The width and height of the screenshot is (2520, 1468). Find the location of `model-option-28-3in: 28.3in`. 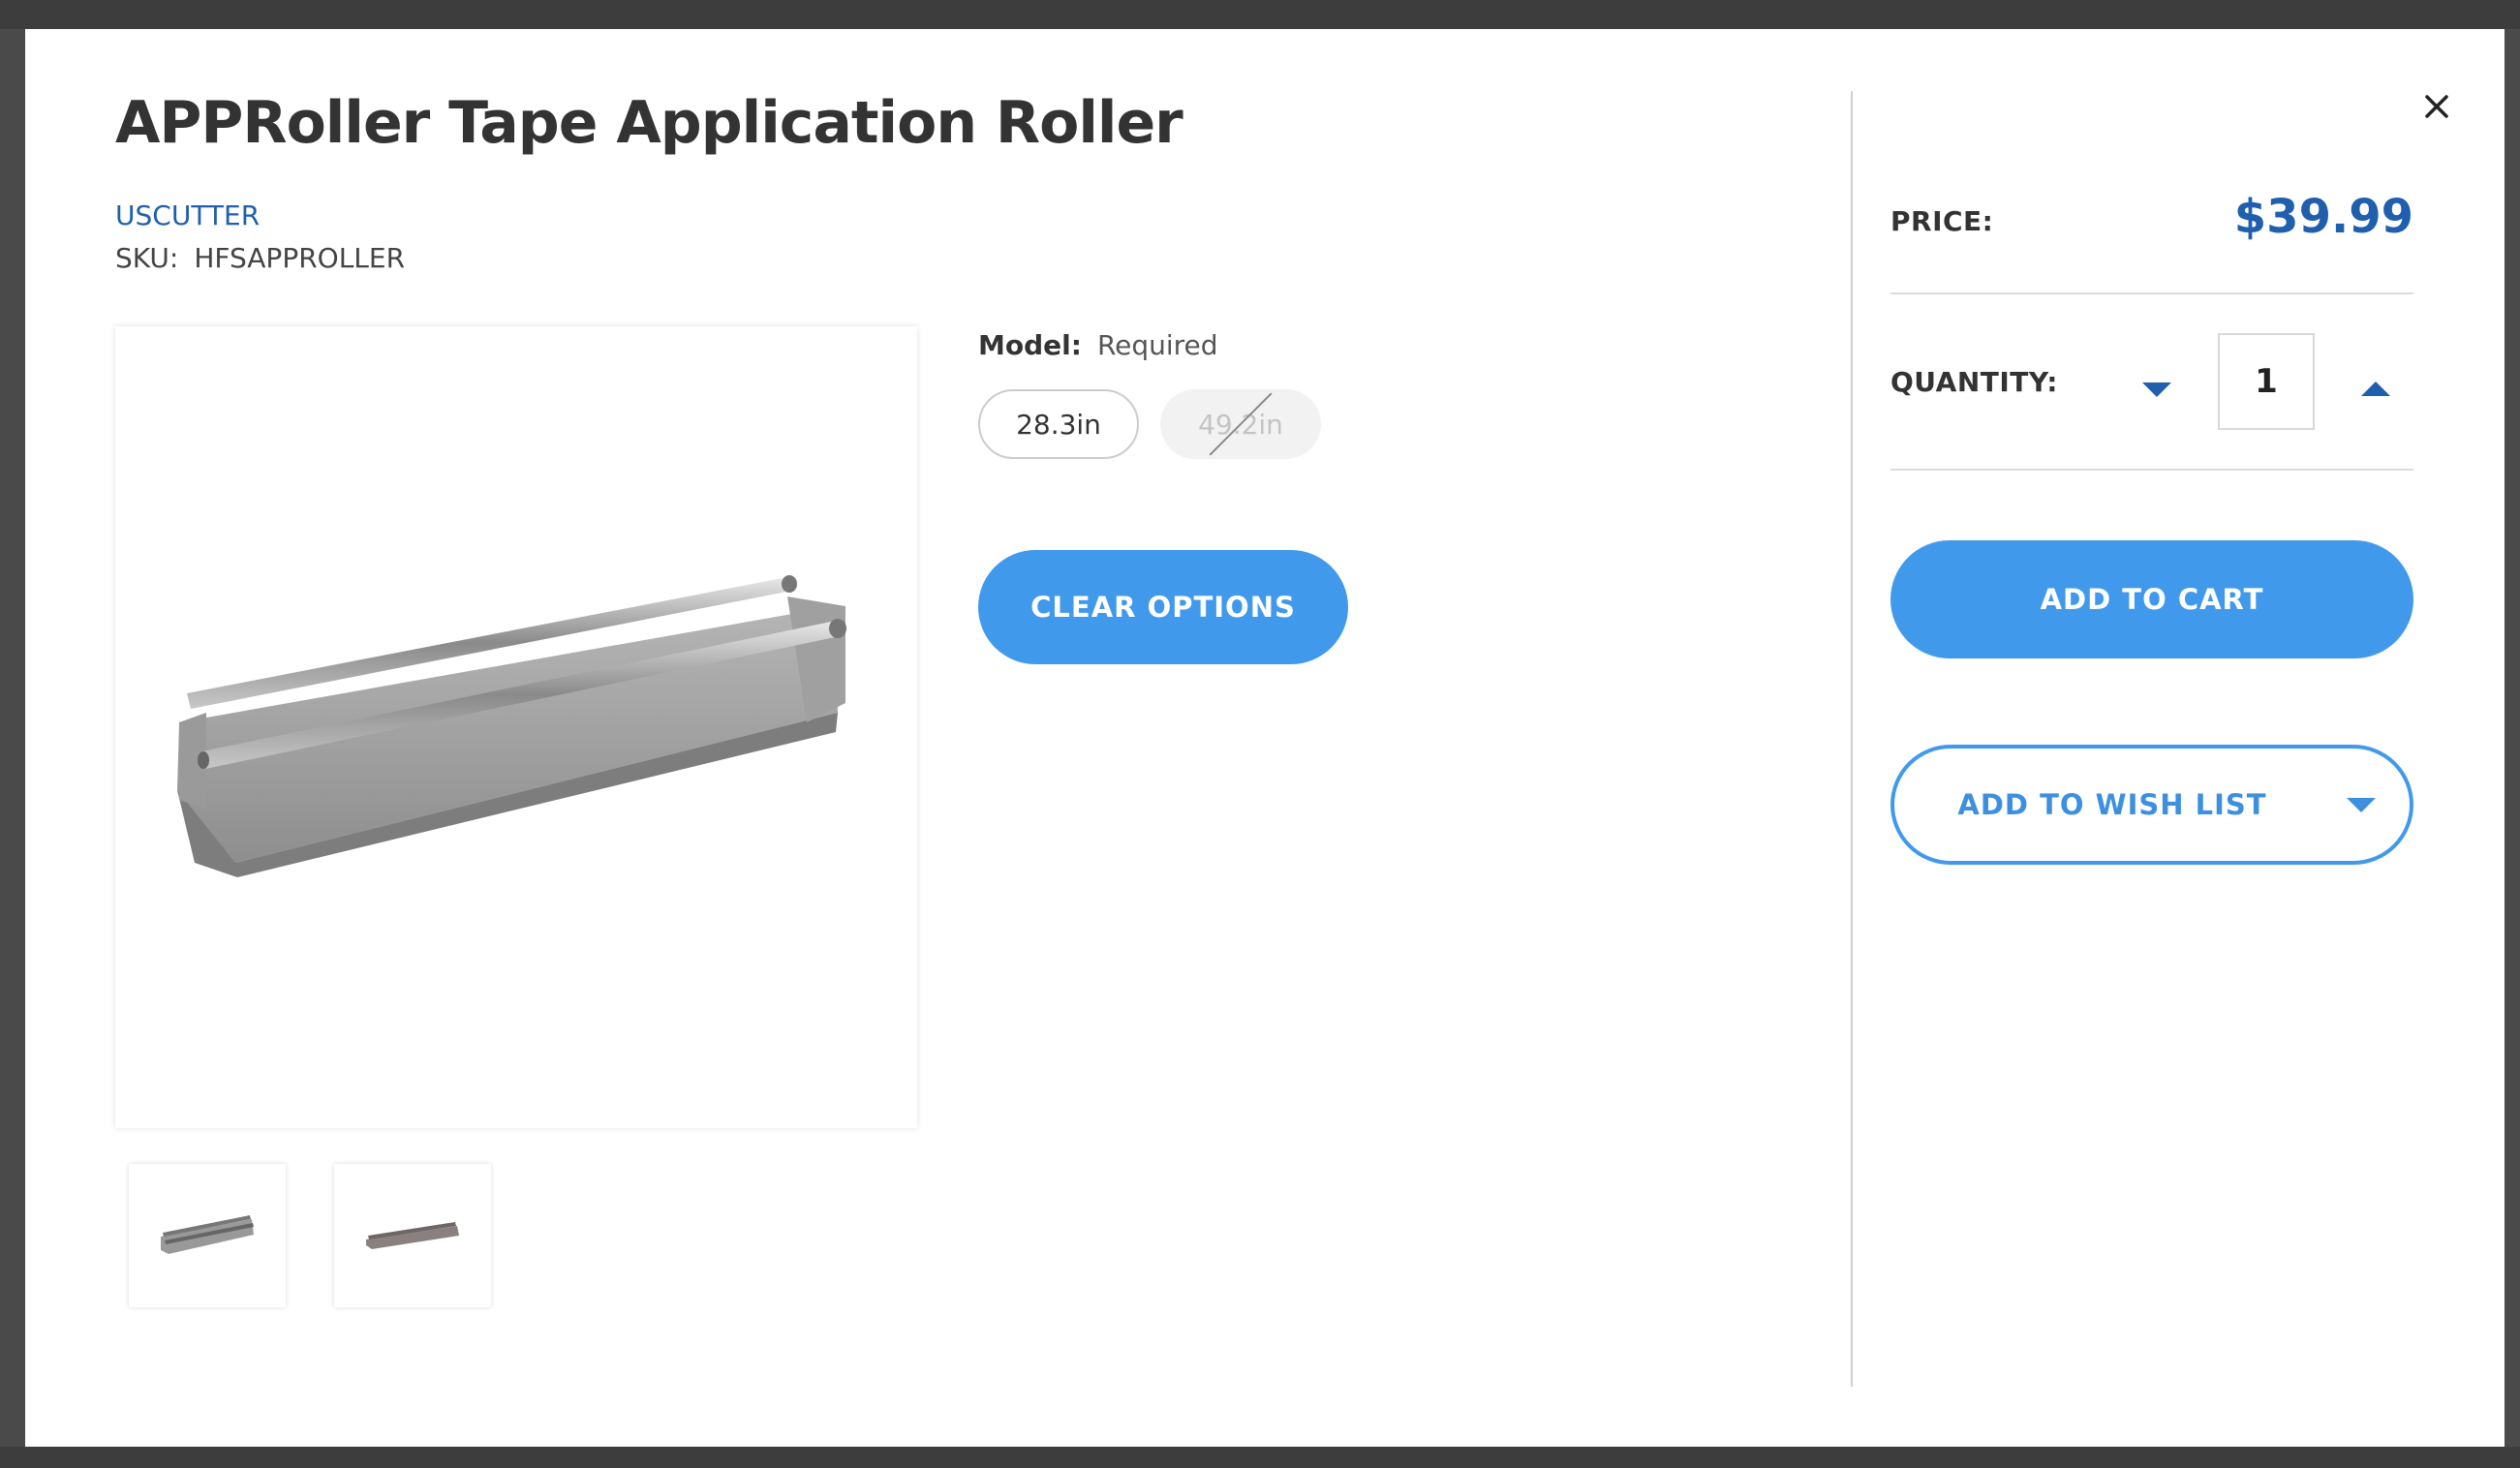

model-option-28-3in: 28.3in is located at coordinates (1059, 424).